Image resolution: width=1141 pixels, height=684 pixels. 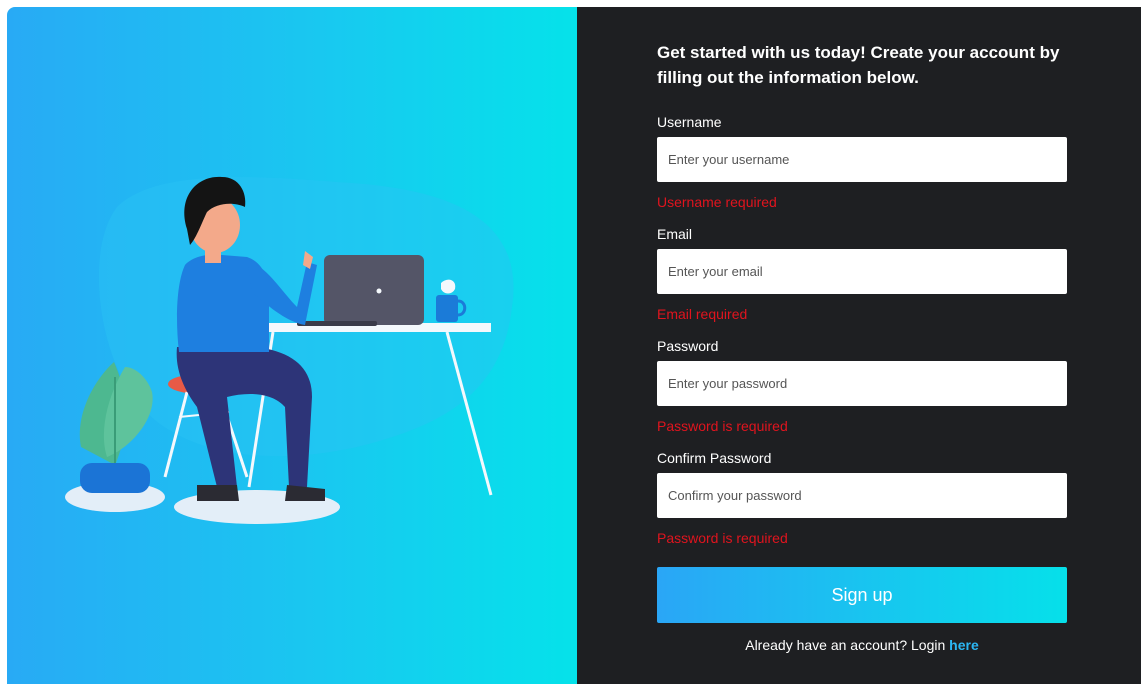 I want to click on password-input, so click(x=862, y=383).